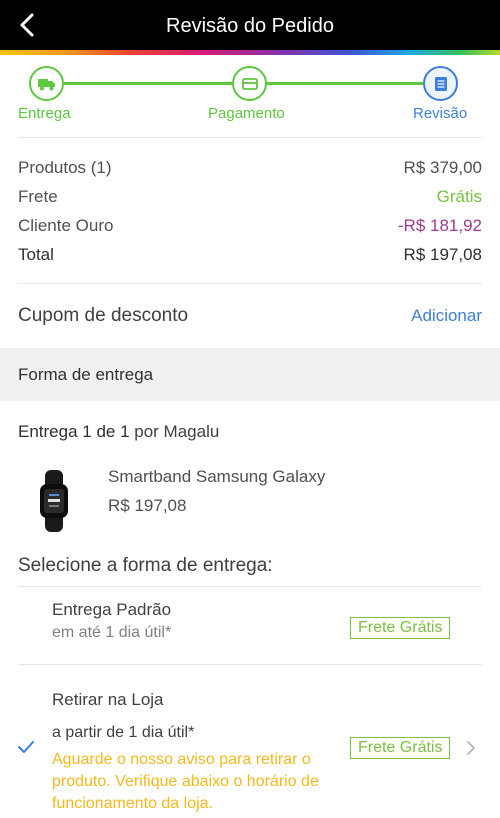 The width and height of the screenshot is (500, 818). What do you see at coordinates (86, 374) in the screenshot?
I see `section-title: Forma de entrega` at bounding box center [86, 374].